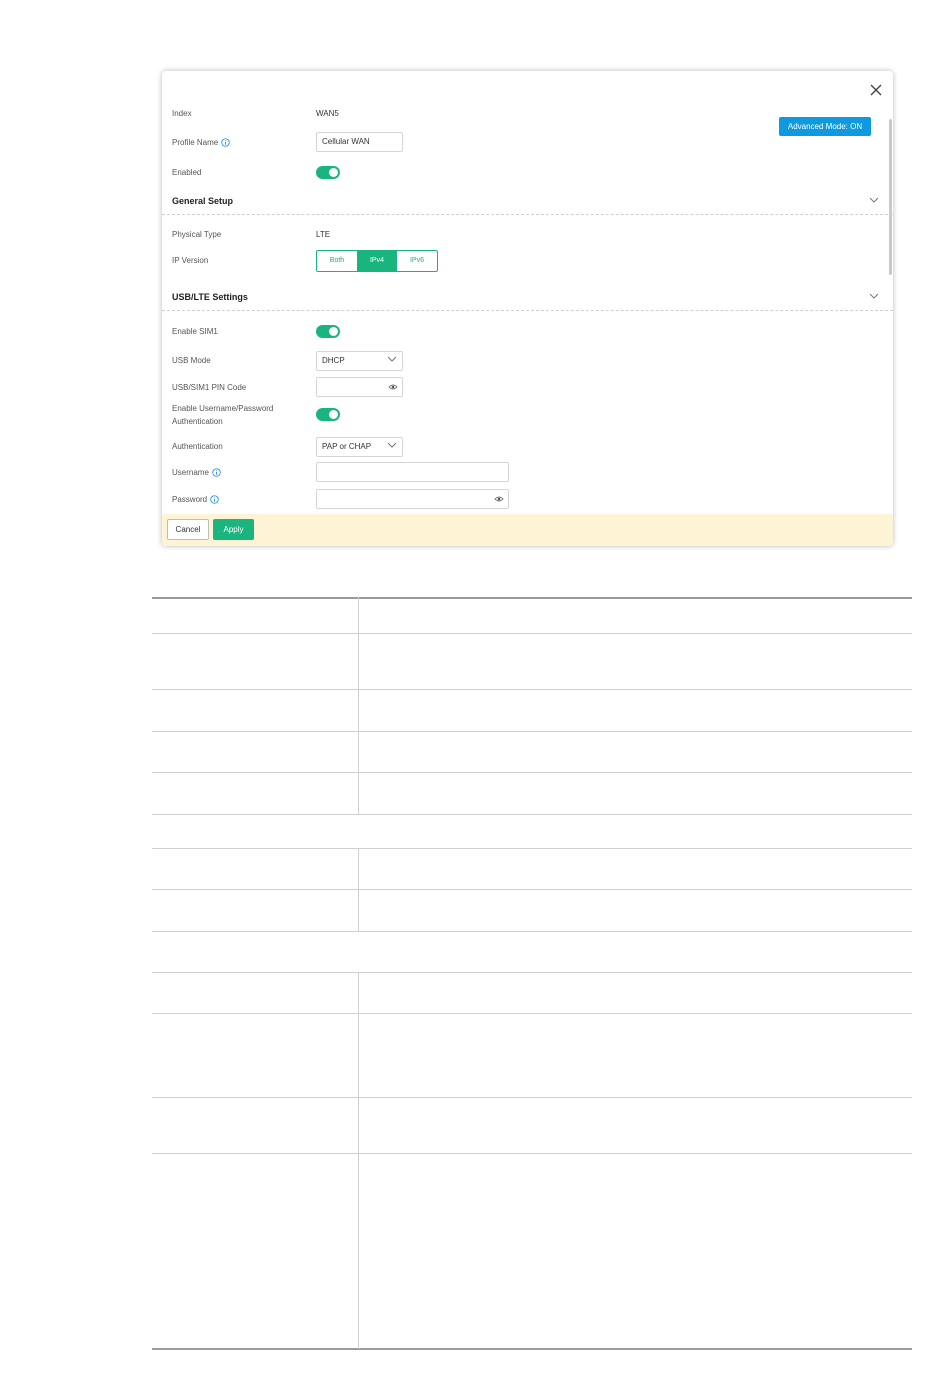 The image size is (950, 1397). I want to click on ip-version-segmented-control: Both IPv4 IPv6, so click(377, 261).